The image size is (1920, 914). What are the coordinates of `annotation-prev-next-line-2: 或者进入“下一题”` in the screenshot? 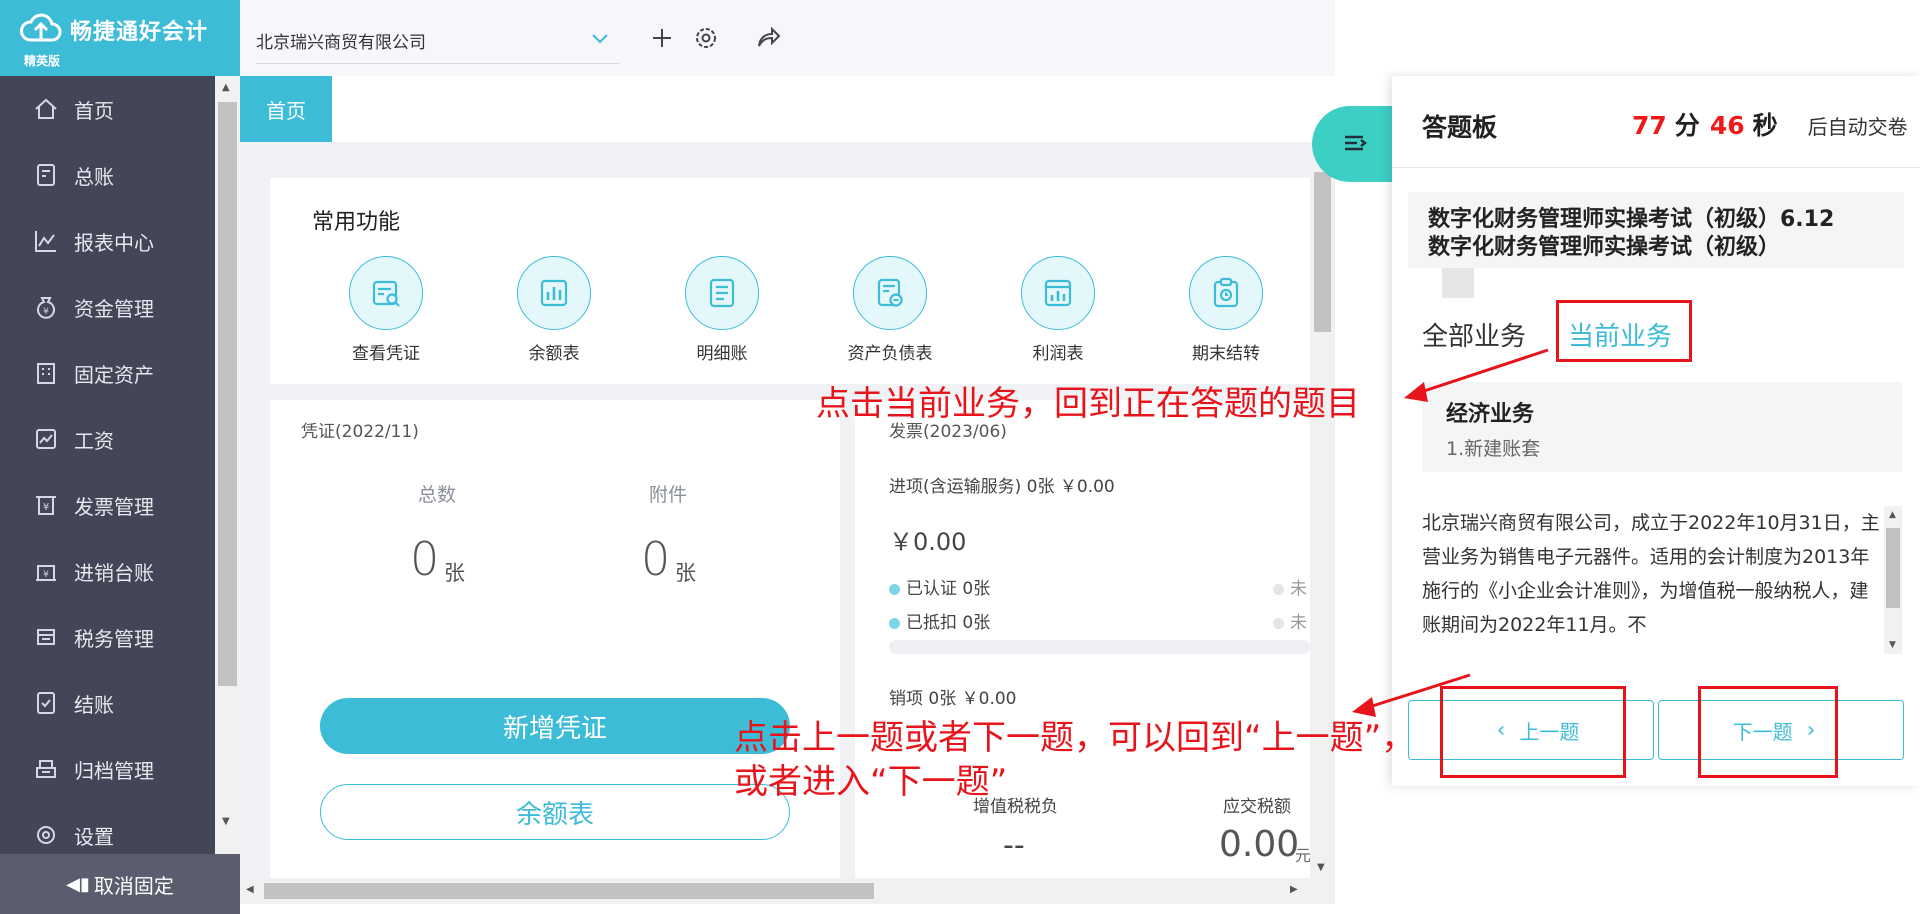 It's located at (871, 782).